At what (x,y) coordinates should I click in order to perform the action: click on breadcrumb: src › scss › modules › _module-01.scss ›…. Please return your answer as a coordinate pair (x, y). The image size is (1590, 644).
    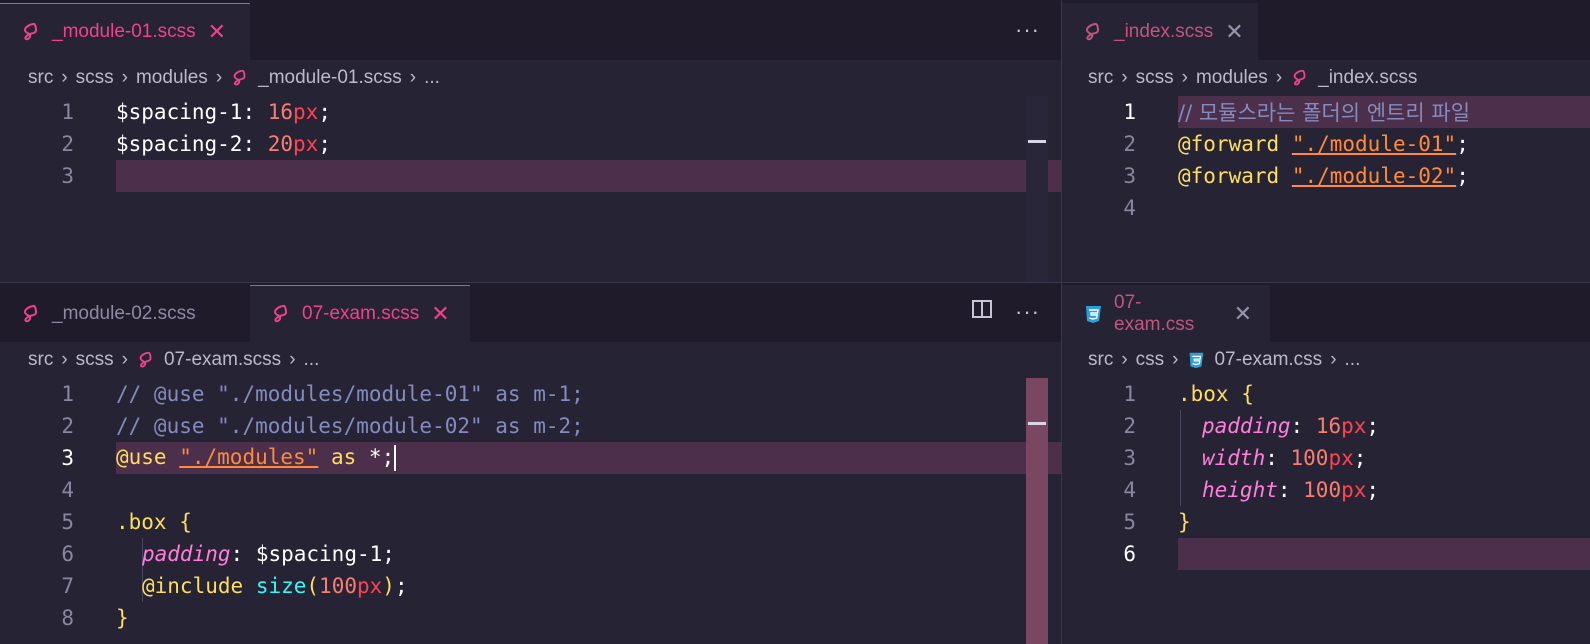
    Looking at the image, I should click on (234, 78).